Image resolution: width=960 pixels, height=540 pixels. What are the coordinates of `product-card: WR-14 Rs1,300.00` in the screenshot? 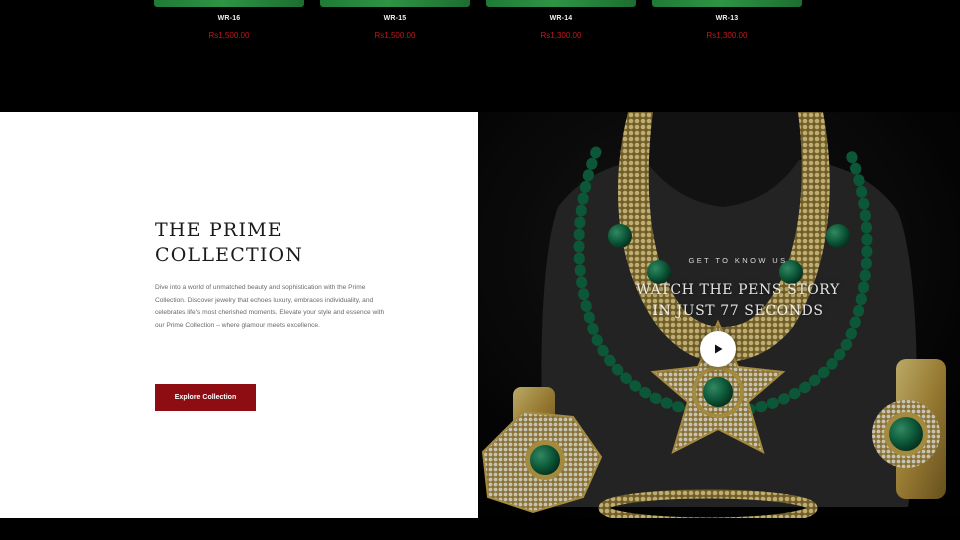 It's located at (561, 30).